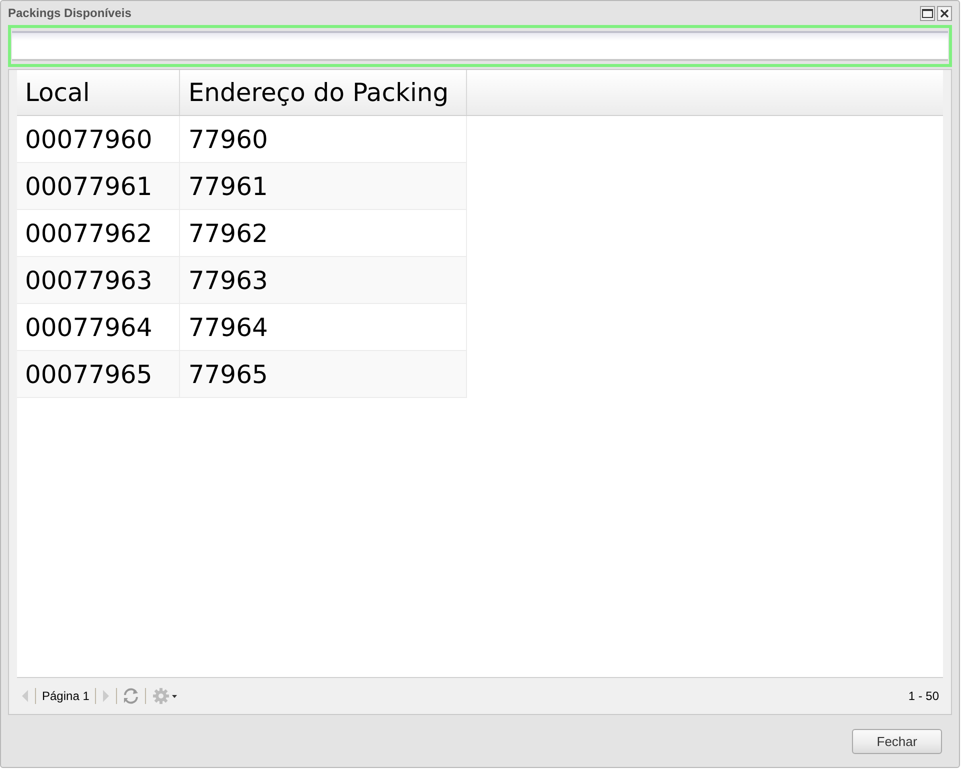 This screenshot has width=961, height=772. I want to click on maximize-button, so click(927, 13).